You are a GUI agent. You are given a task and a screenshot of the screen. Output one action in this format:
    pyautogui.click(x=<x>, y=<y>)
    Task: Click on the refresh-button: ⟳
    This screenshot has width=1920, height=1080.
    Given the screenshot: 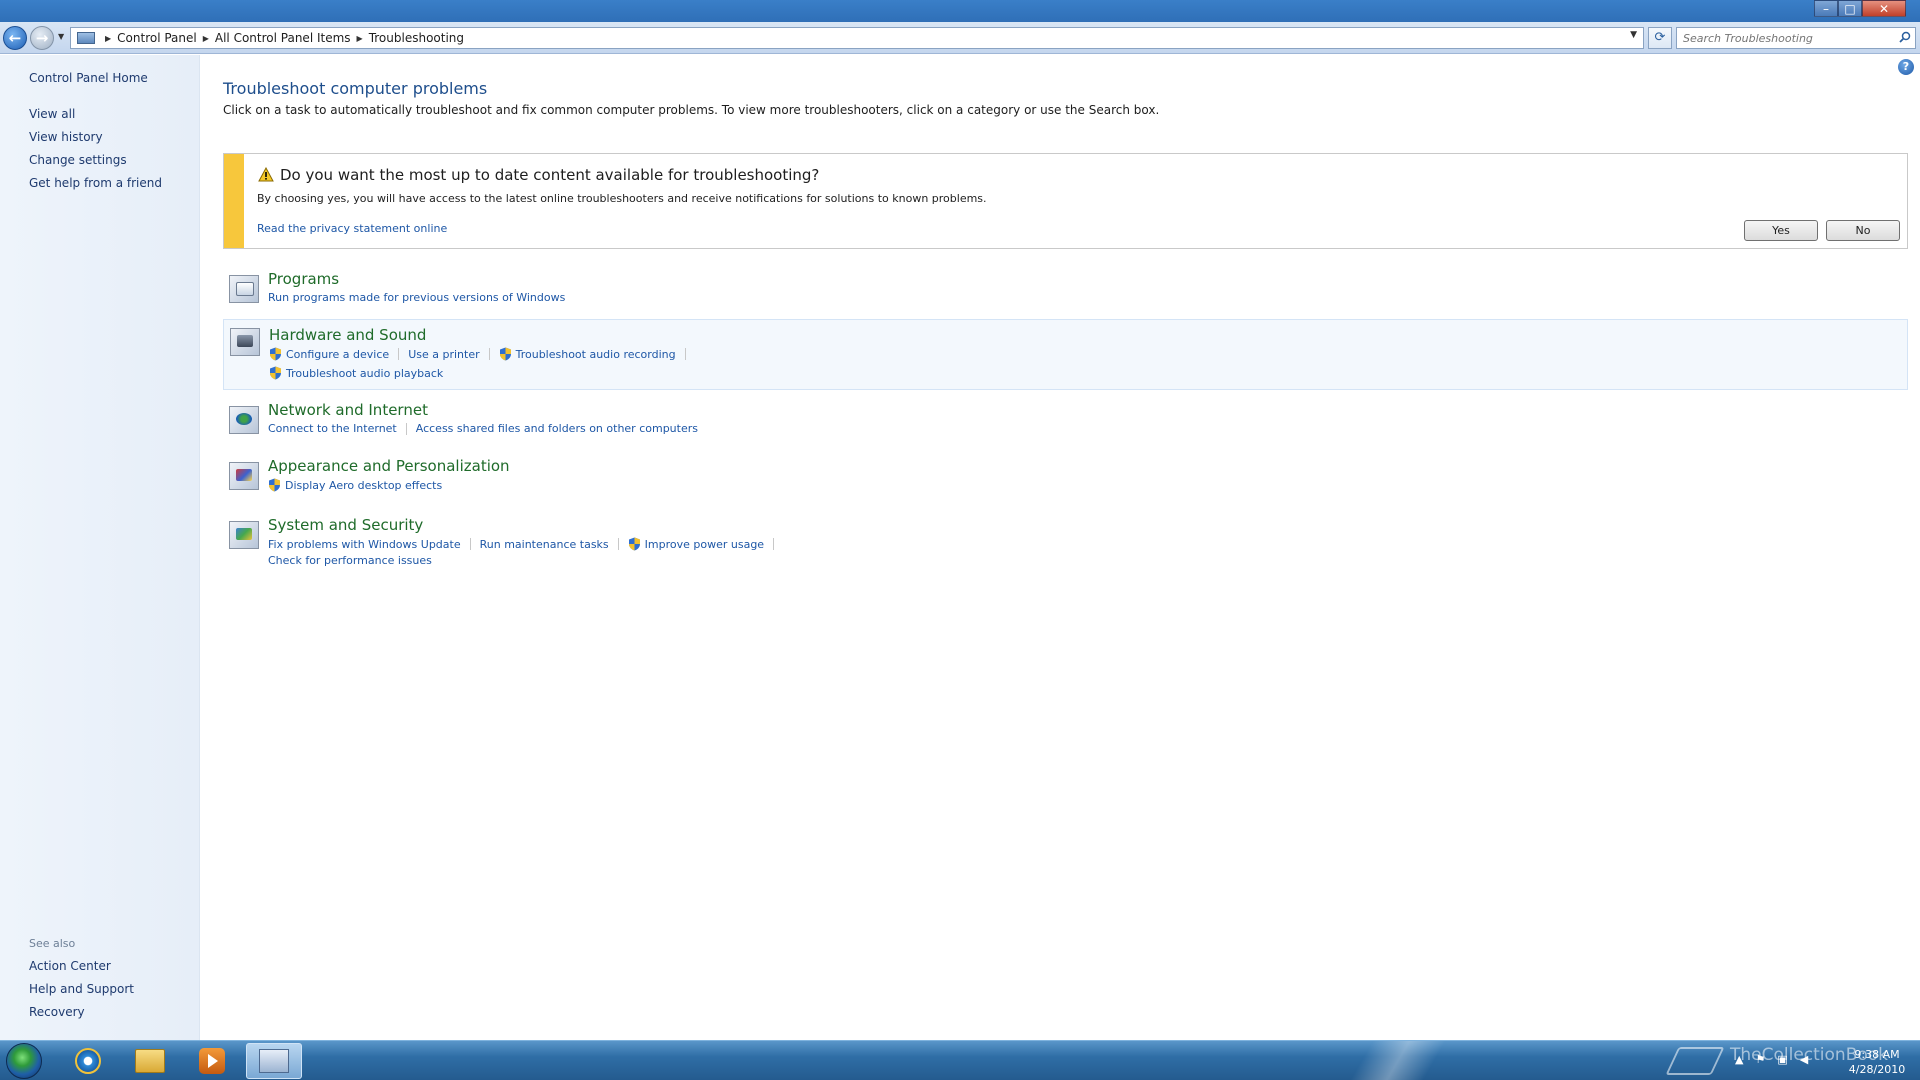 What is the action you would take?
    pyautogui.click(x=1660, y=38)
    